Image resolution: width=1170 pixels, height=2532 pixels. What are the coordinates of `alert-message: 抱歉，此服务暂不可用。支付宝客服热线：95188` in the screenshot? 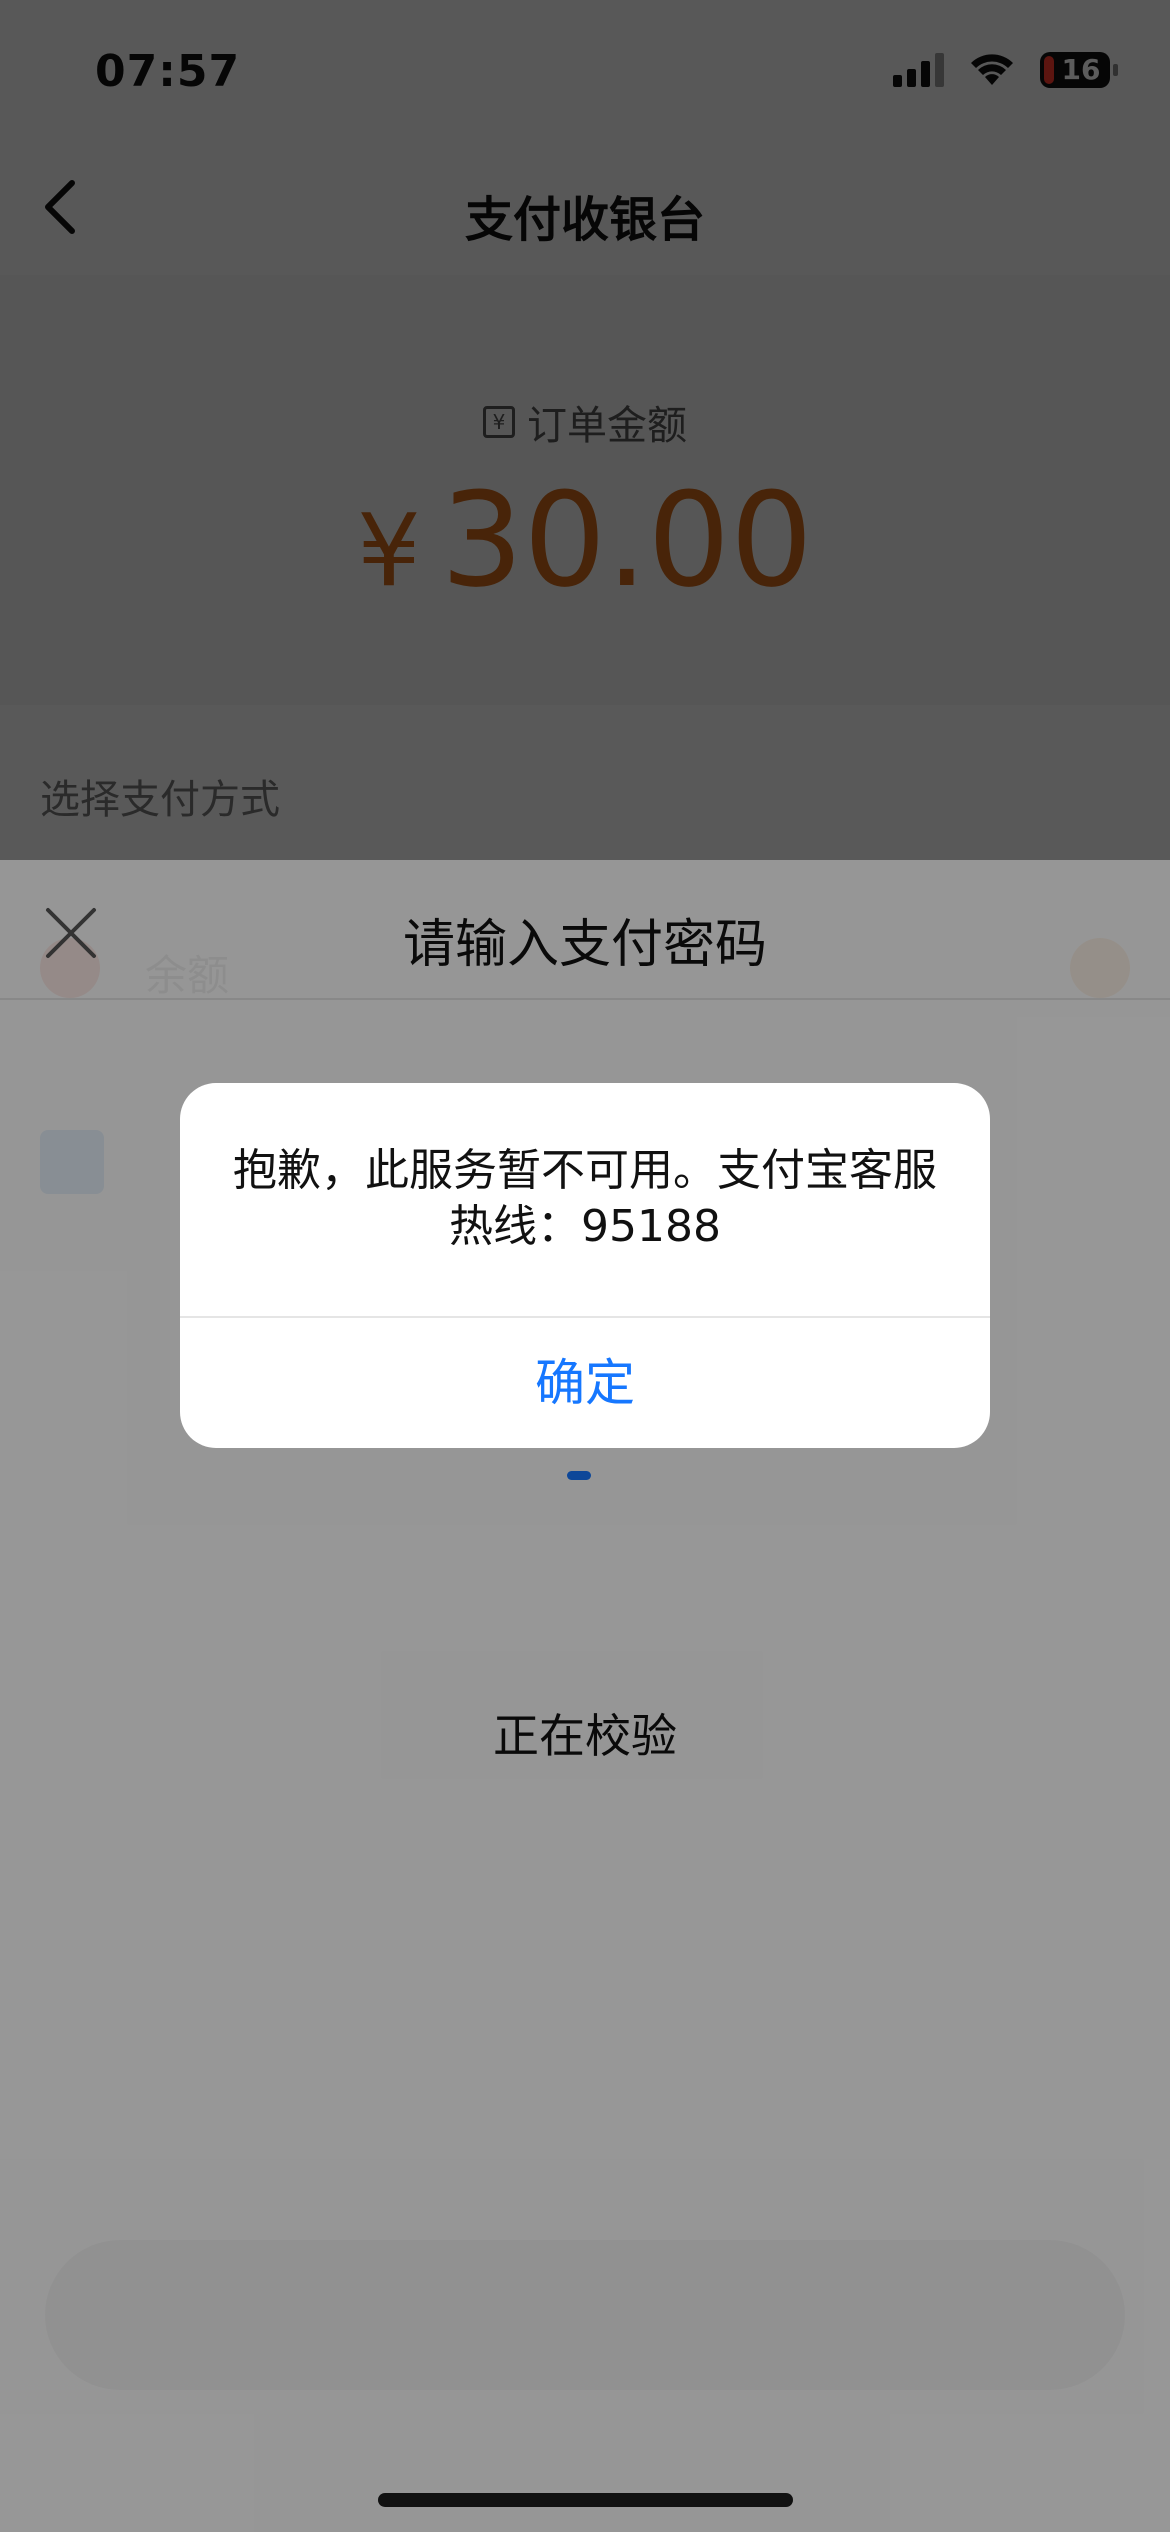 It's located at (585, 1198).